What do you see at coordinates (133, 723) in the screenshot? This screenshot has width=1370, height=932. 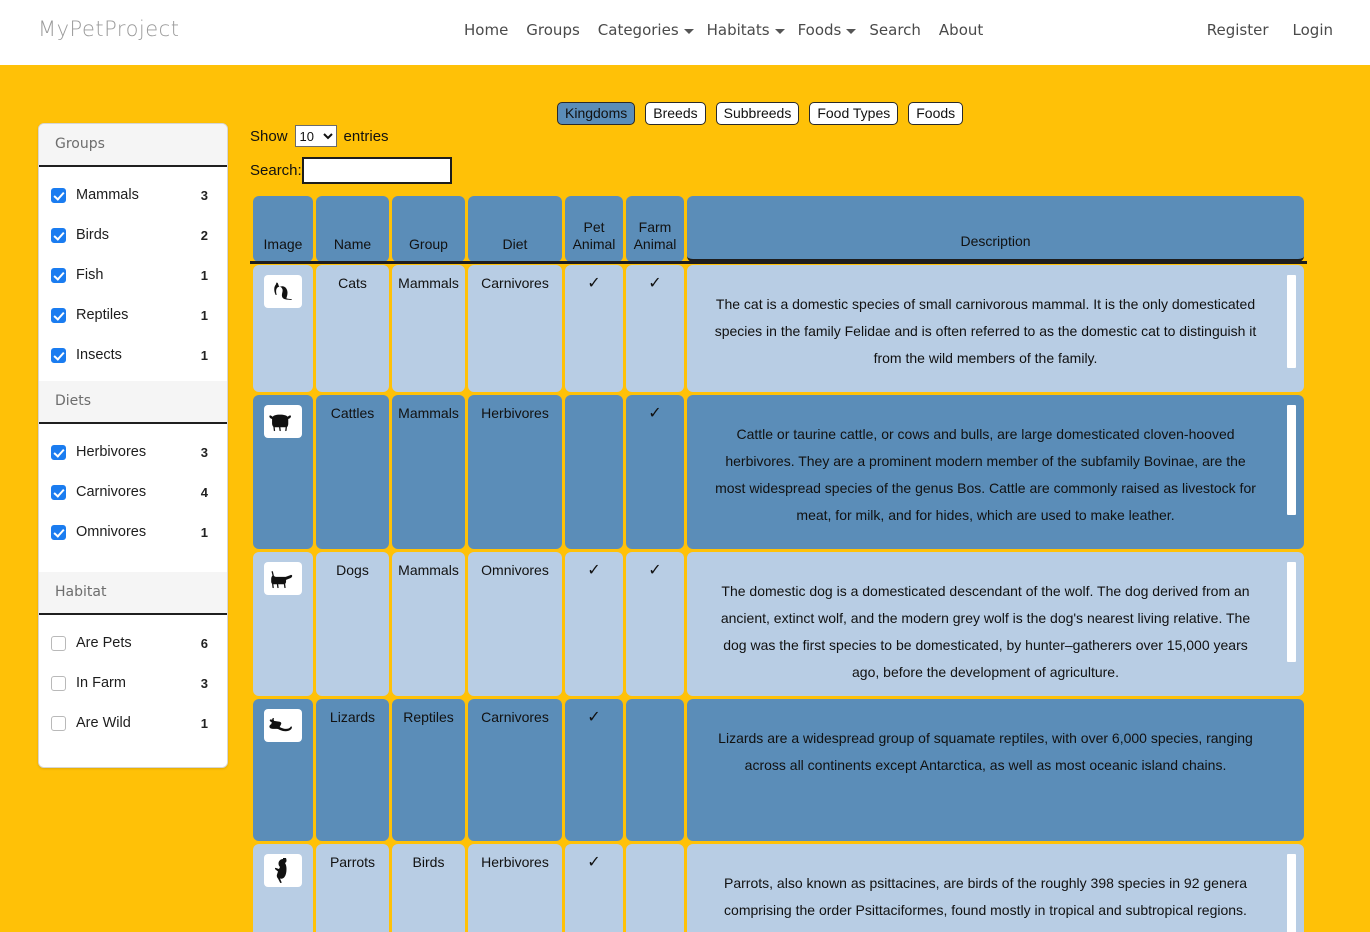 I see `filter-item-are-wild: Are Wild 1` at bounding box center [133, 723].